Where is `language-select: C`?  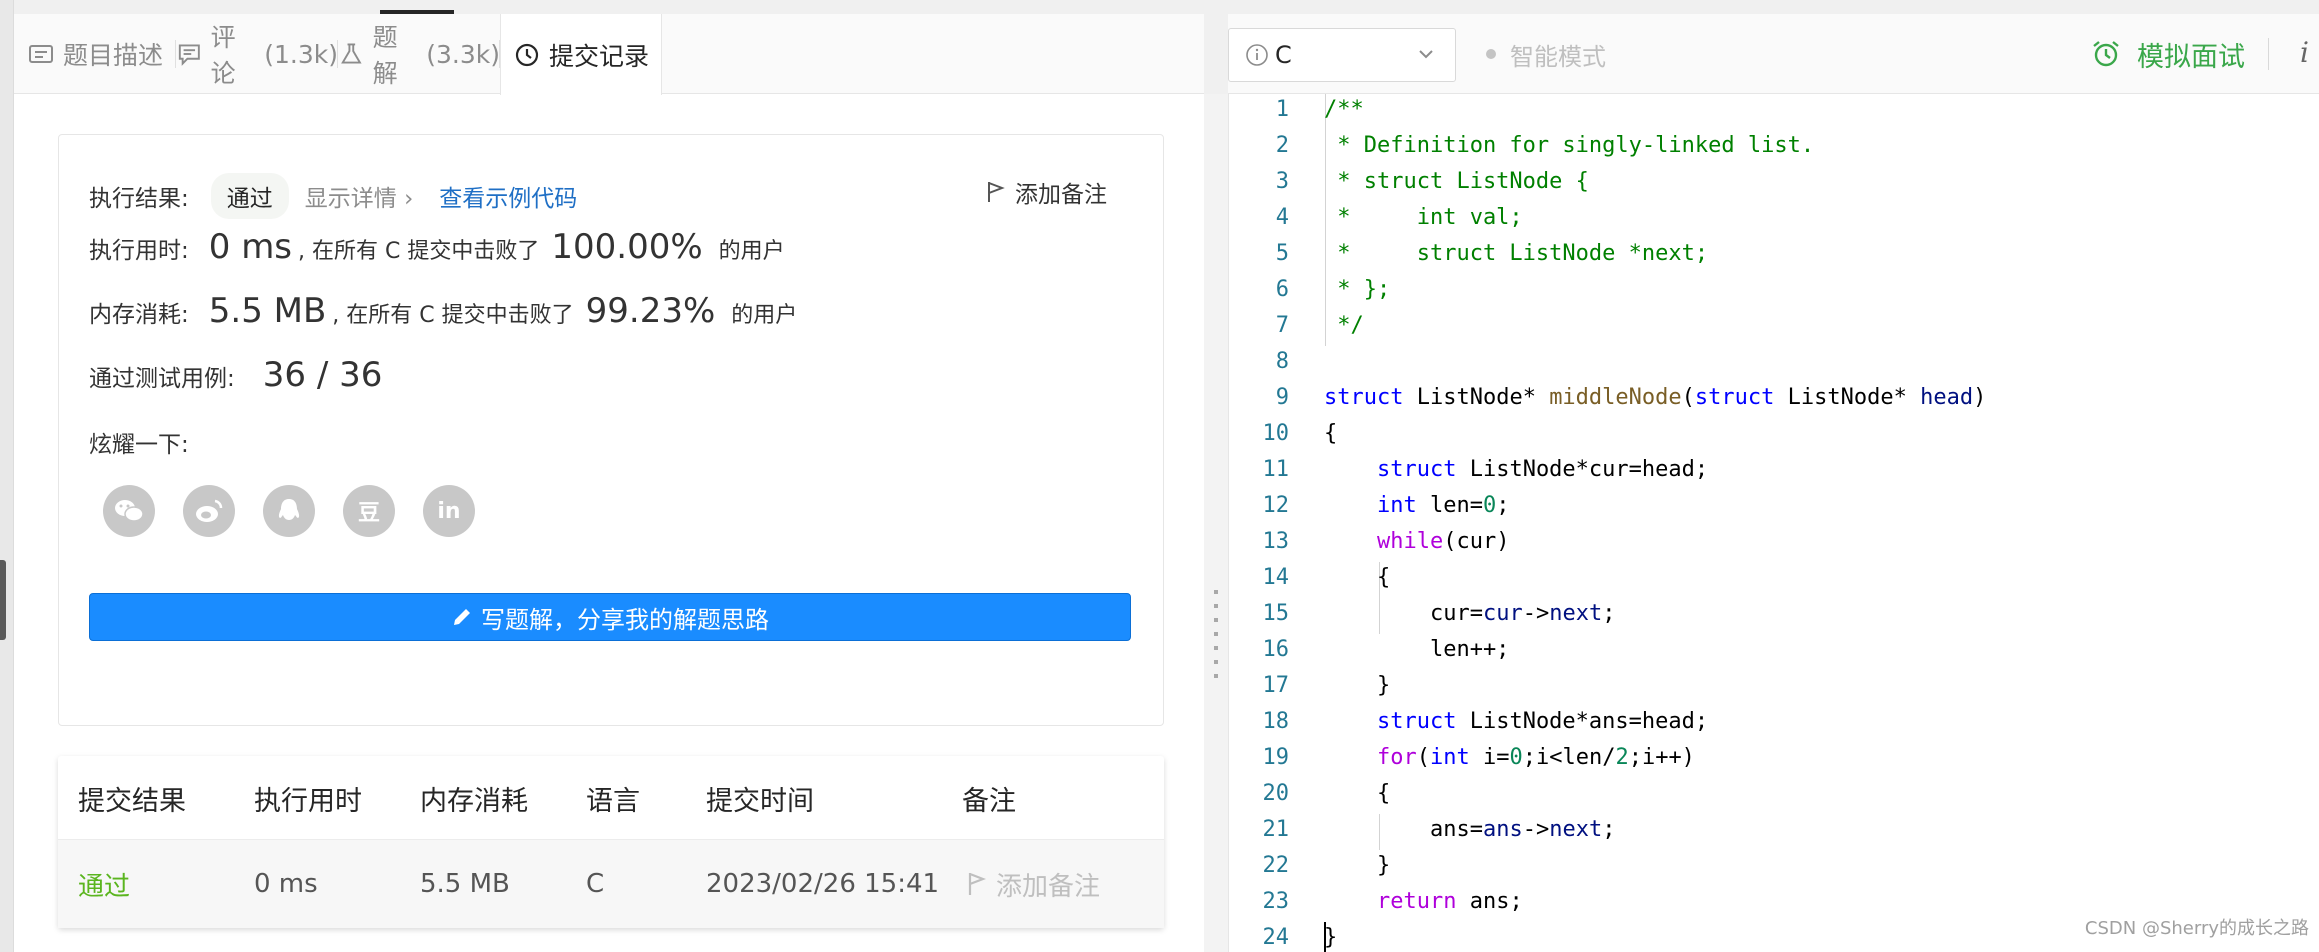 language-select: C is located at coordinates (1342, 55).